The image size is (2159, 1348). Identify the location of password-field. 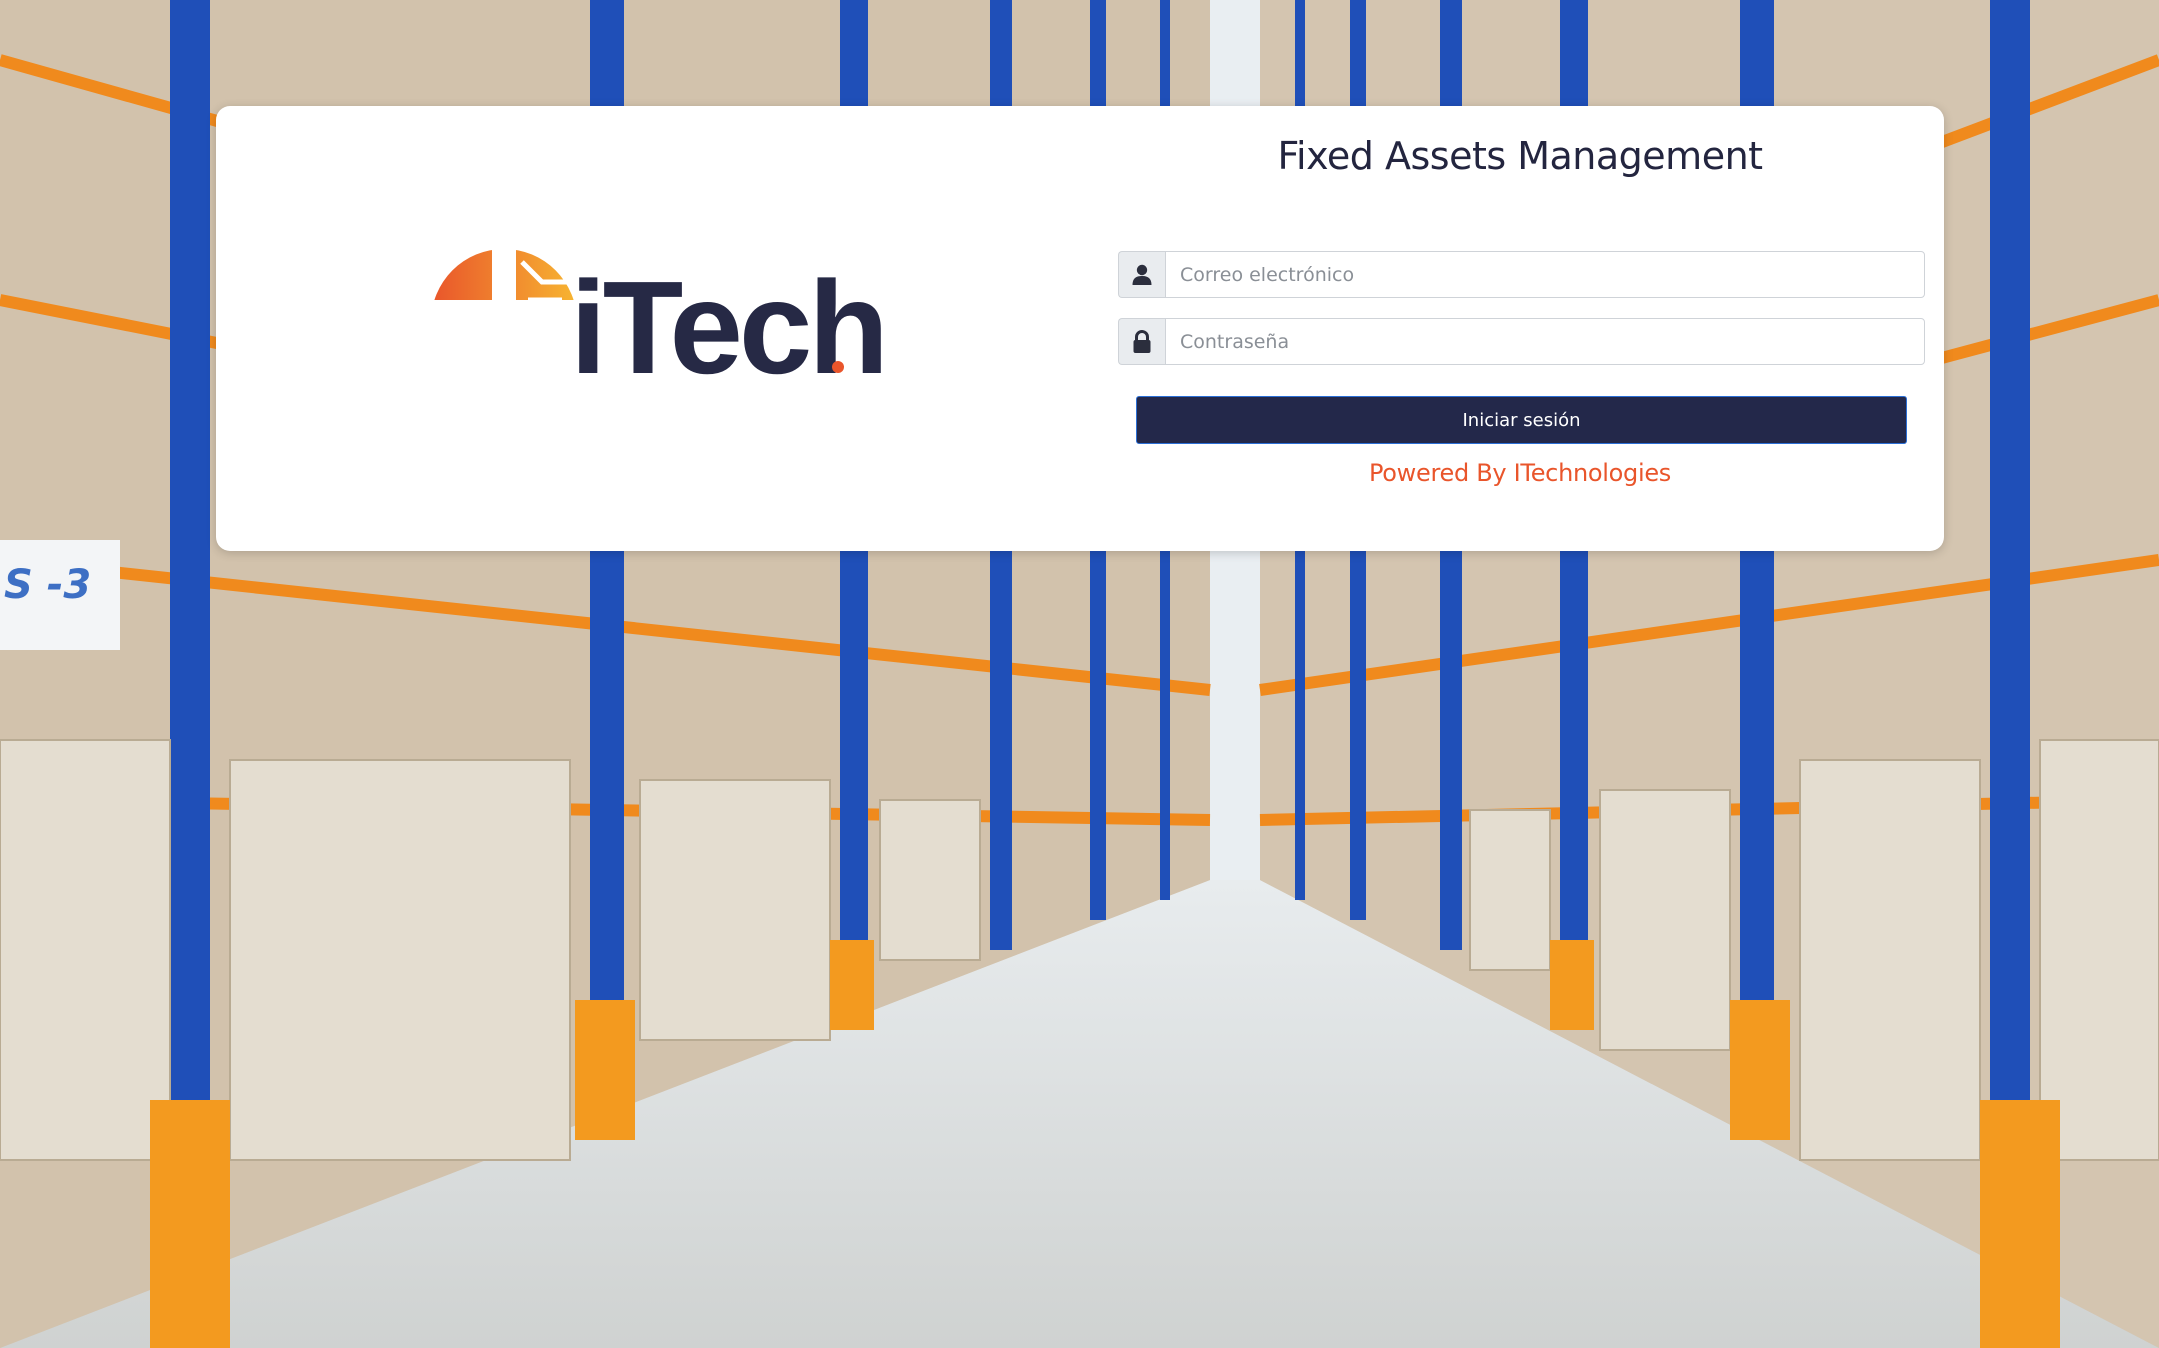
(1545, 341).